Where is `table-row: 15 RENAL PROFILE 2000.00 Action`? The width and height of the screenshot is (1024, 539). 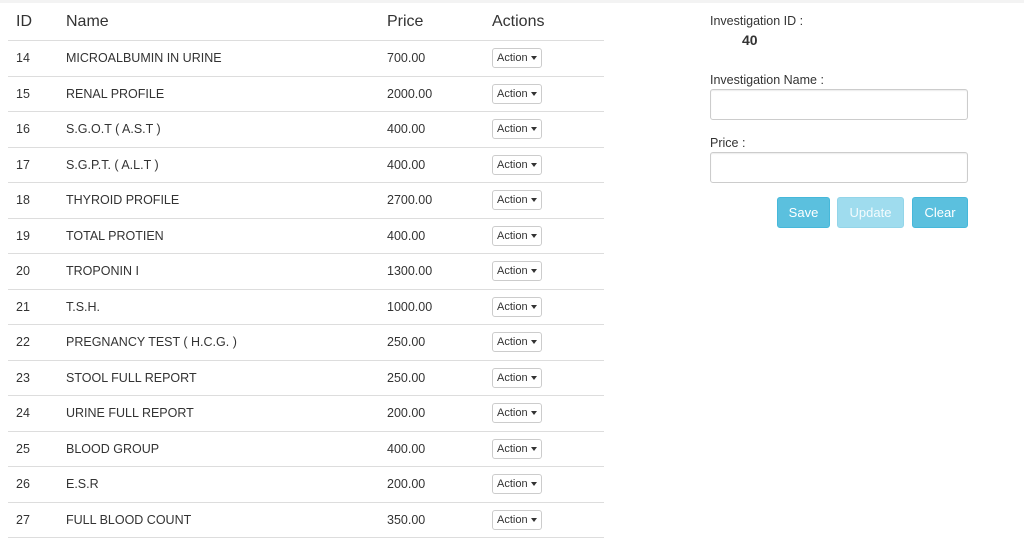
table-row: 15 RENAL PROFILE 2000.00 Action is located at coordinates (306, 94).